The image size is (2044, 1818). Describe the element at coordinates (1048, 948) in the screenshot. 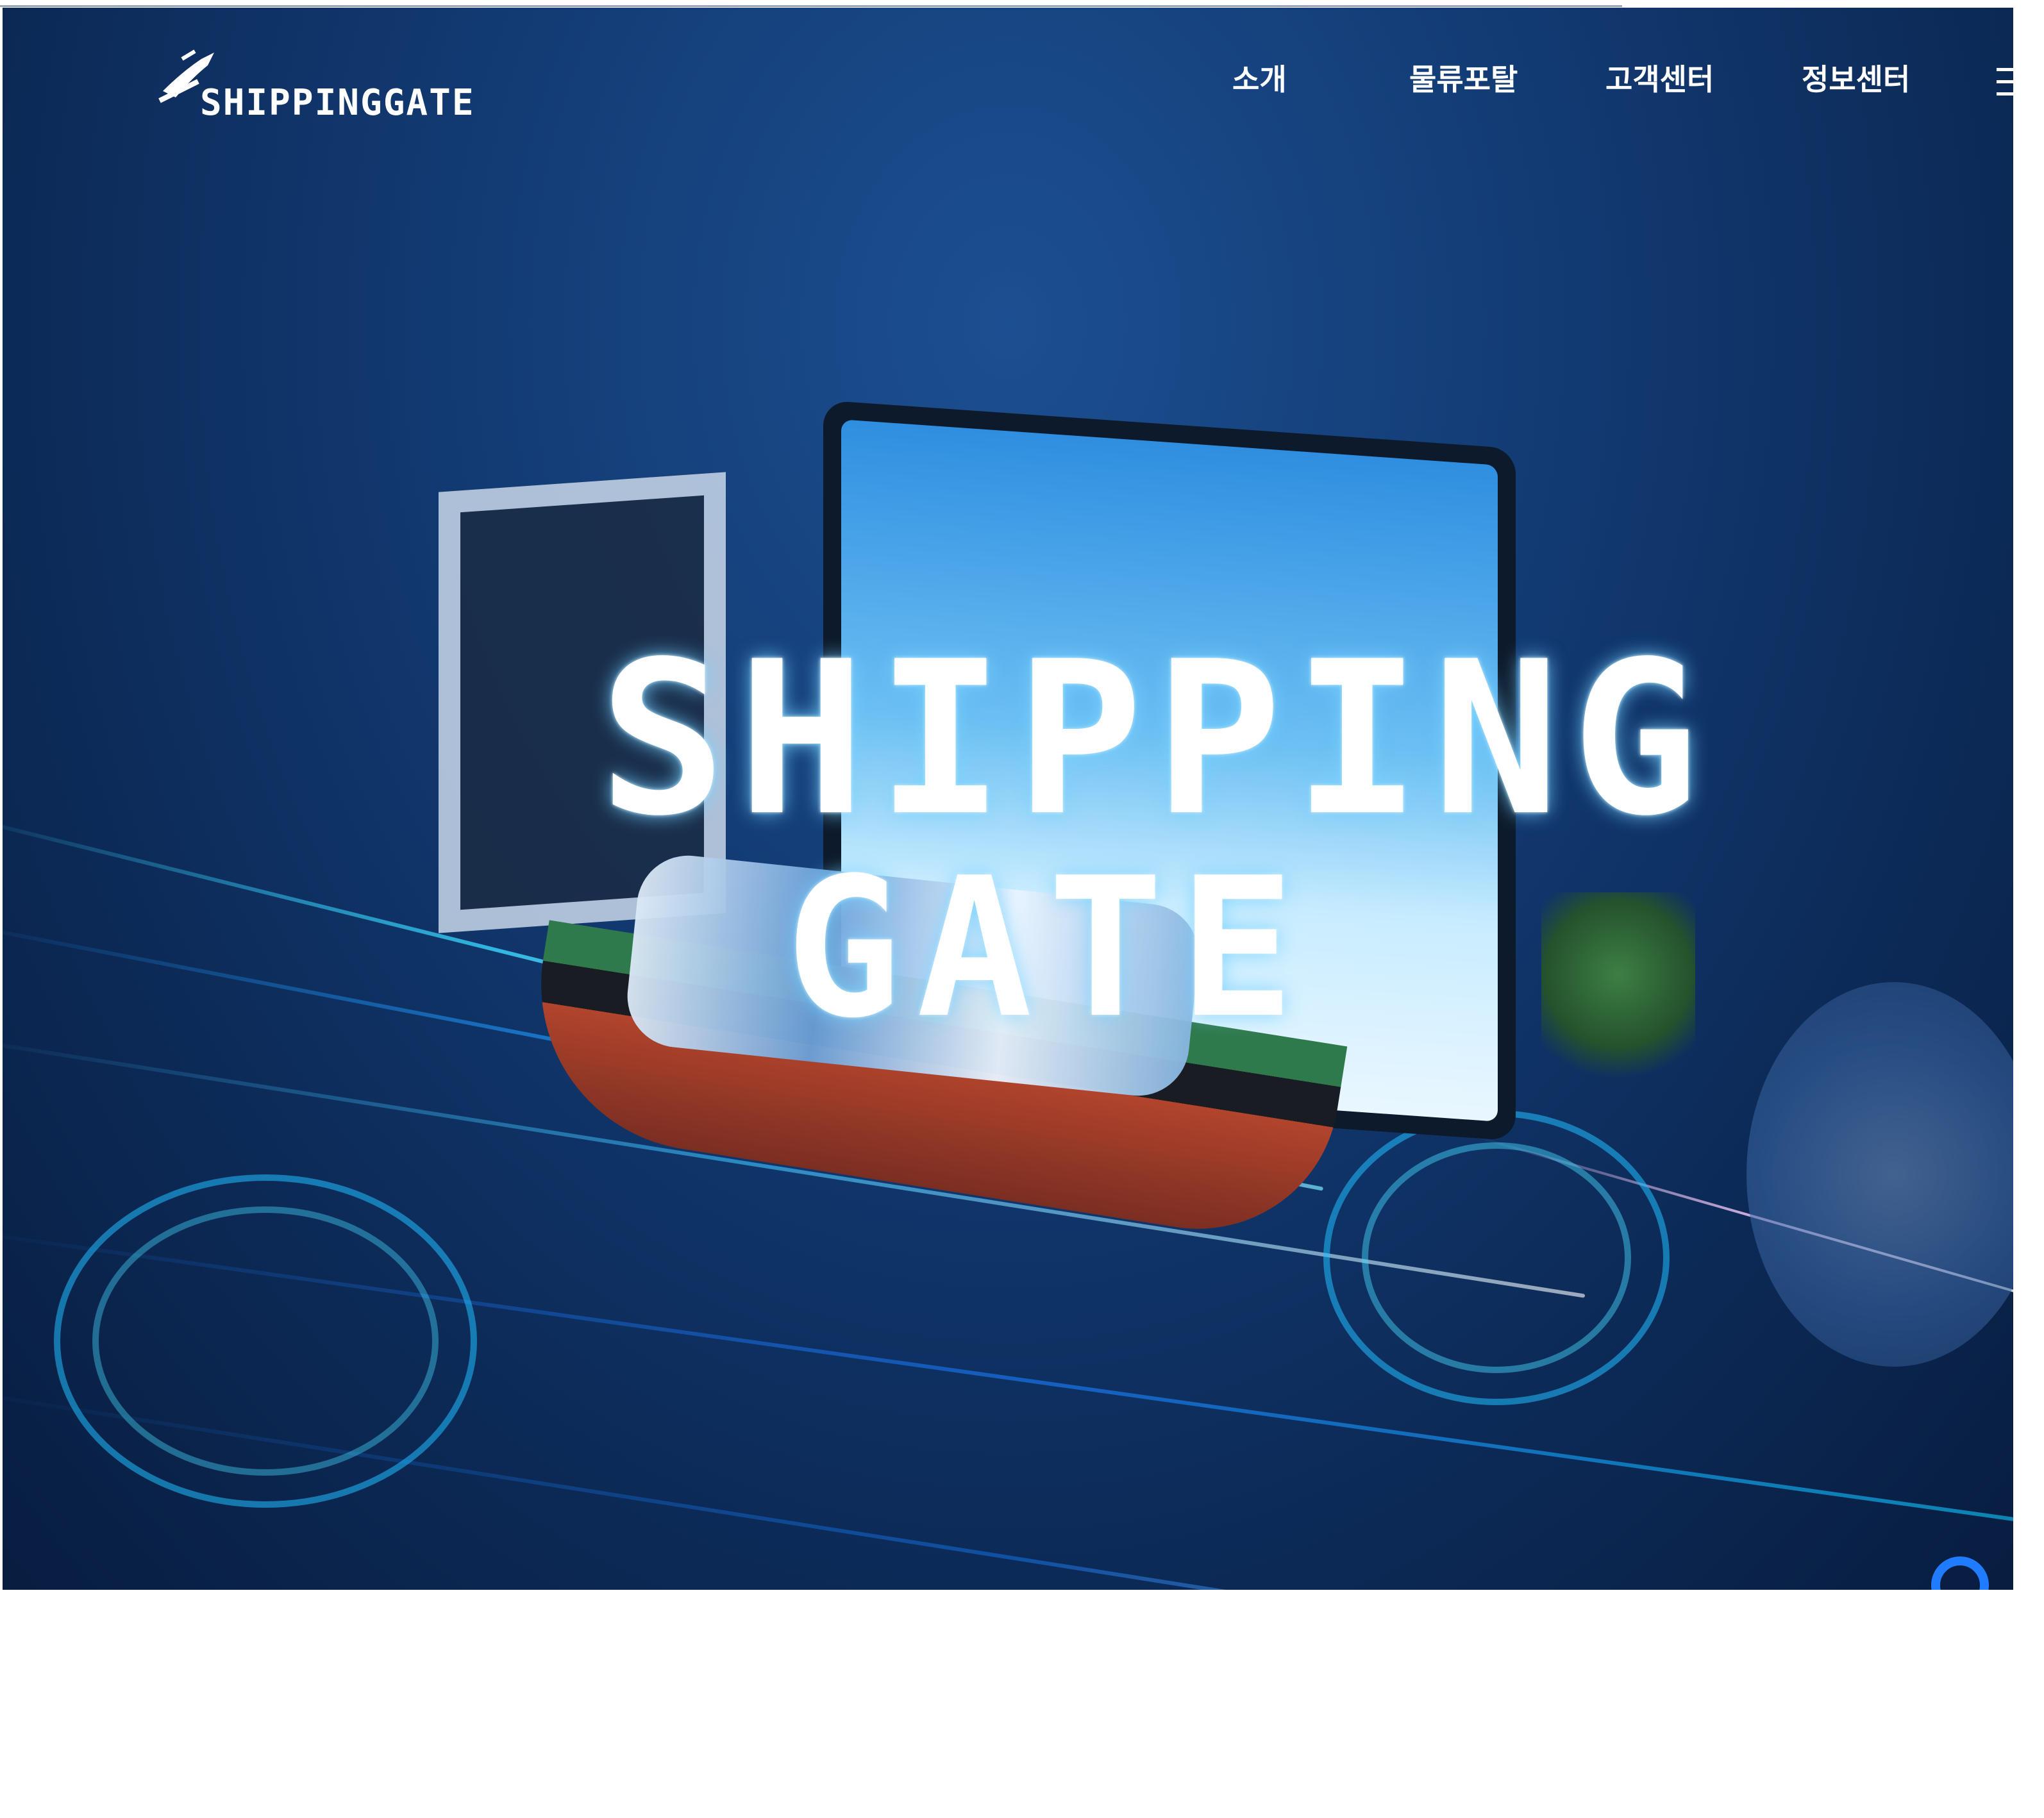

I see `hero-title-line2: GATE` at that location.